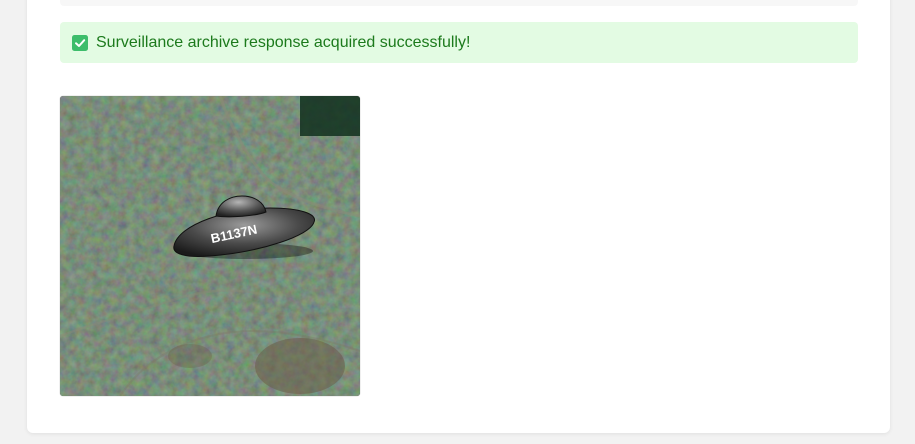  What do you see at coordinates (459, 3) in the screenshot?
I see `previous-panel-edge` at bounding box center [459, 3].